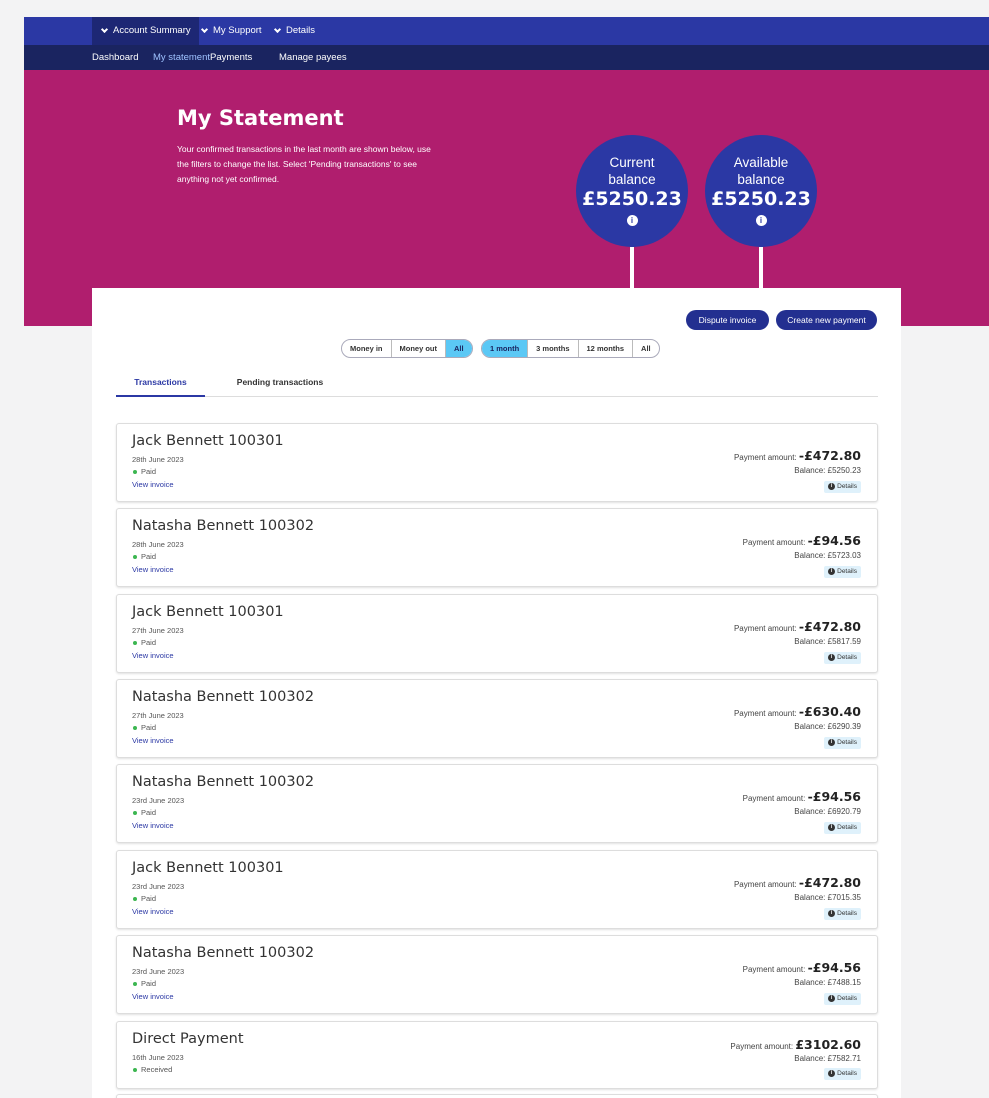  Describe the element at coordinates (160, 383) in the screenshot. I see `tab-transactions: Transactions` at that location.